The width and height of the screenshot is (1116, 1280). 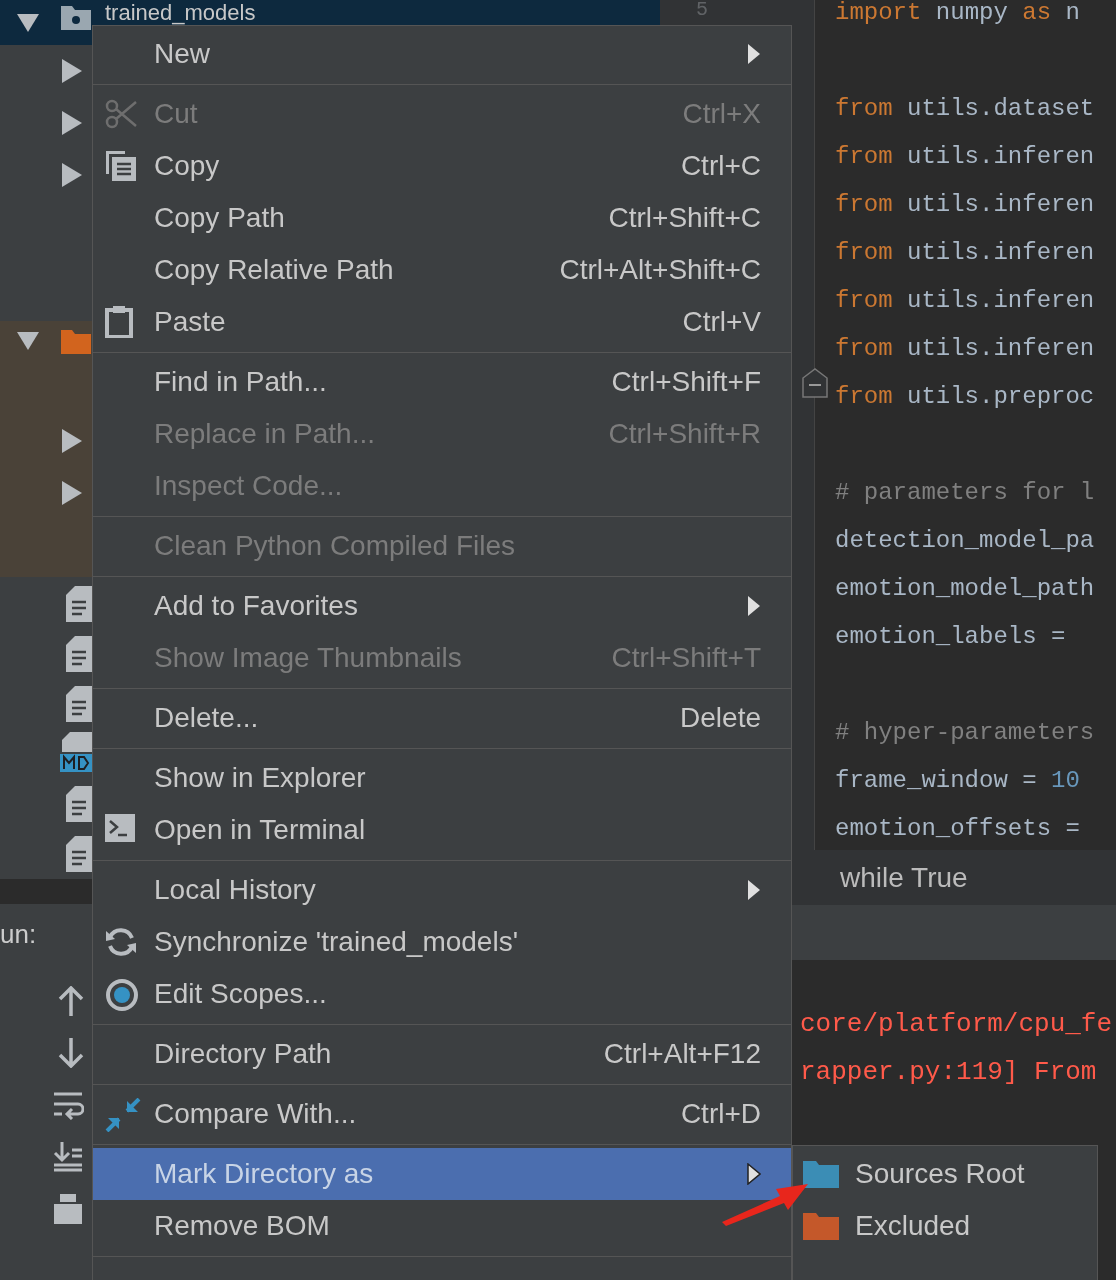 What do you see at coordinates (442, 830) in the screenshot?
I see `menu-item: Open in Terminal` at bounding box center [442, 830].